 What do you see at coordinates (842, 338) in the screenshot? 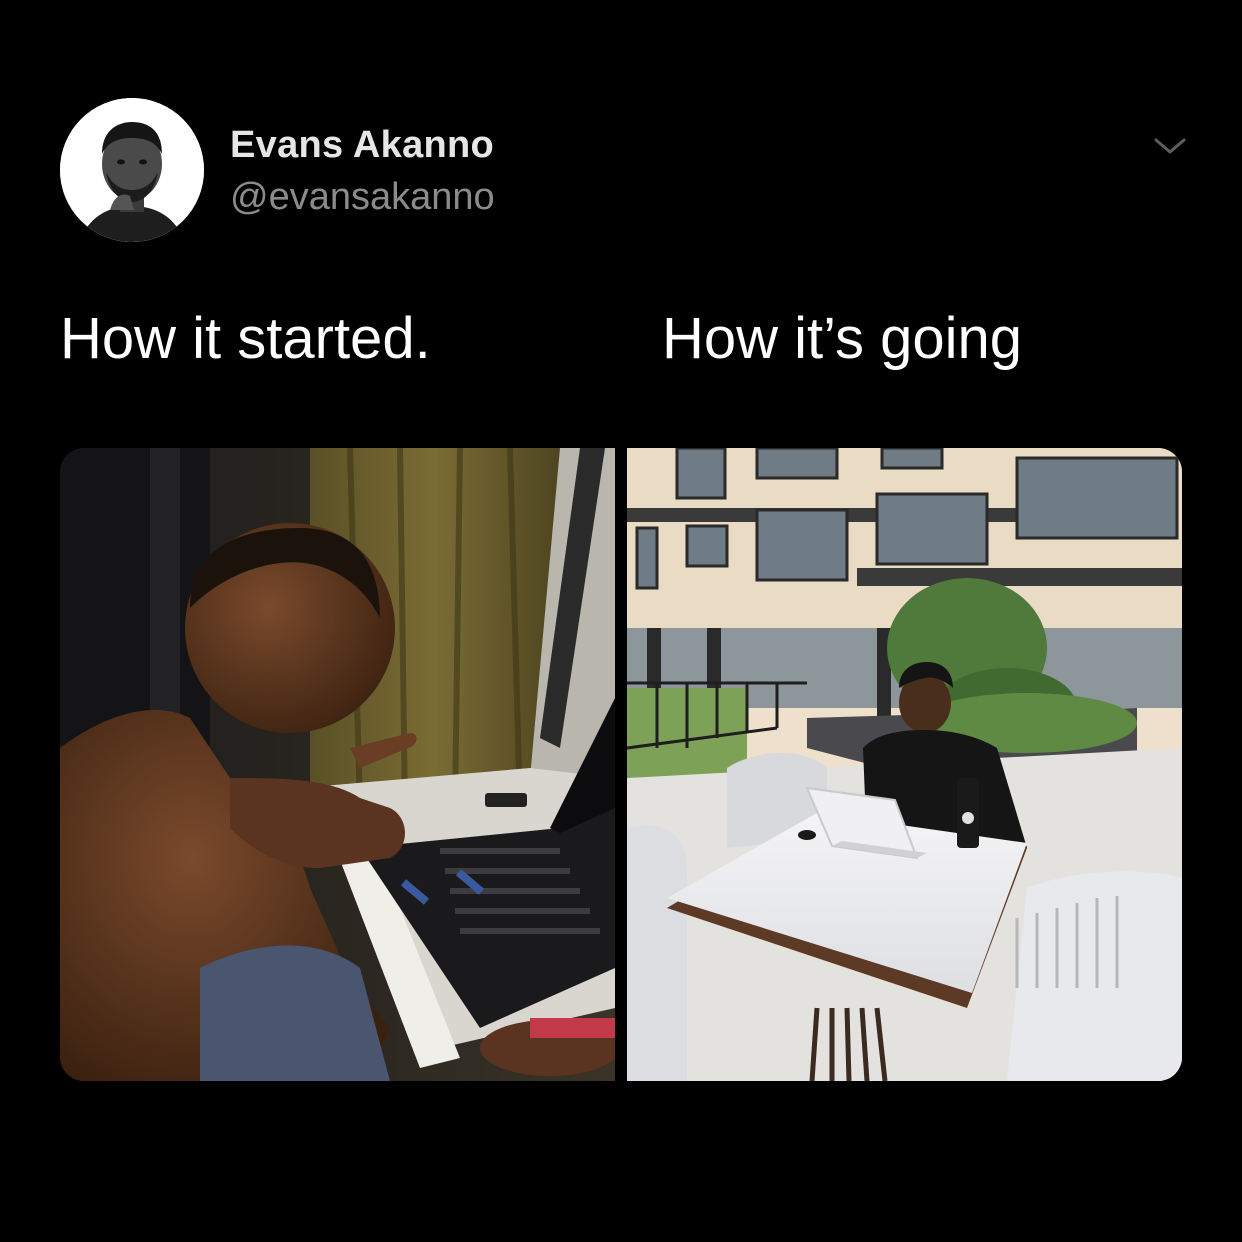
I see `caption-how-its-going: How it’s going` at bounding box center [842, 338].